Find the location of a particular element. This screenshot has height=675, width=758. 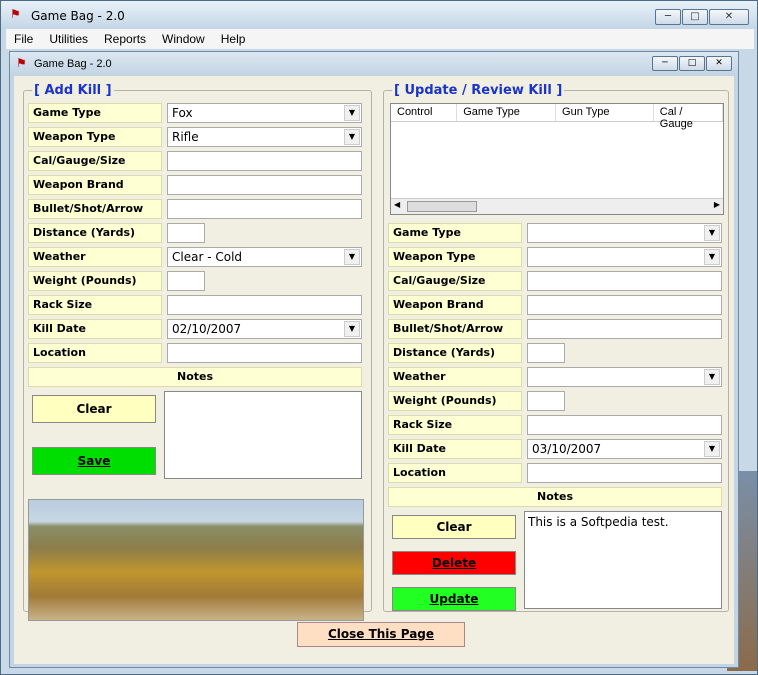

add-label-distance: Distance (Yards) is located at coordinates (95, 233).